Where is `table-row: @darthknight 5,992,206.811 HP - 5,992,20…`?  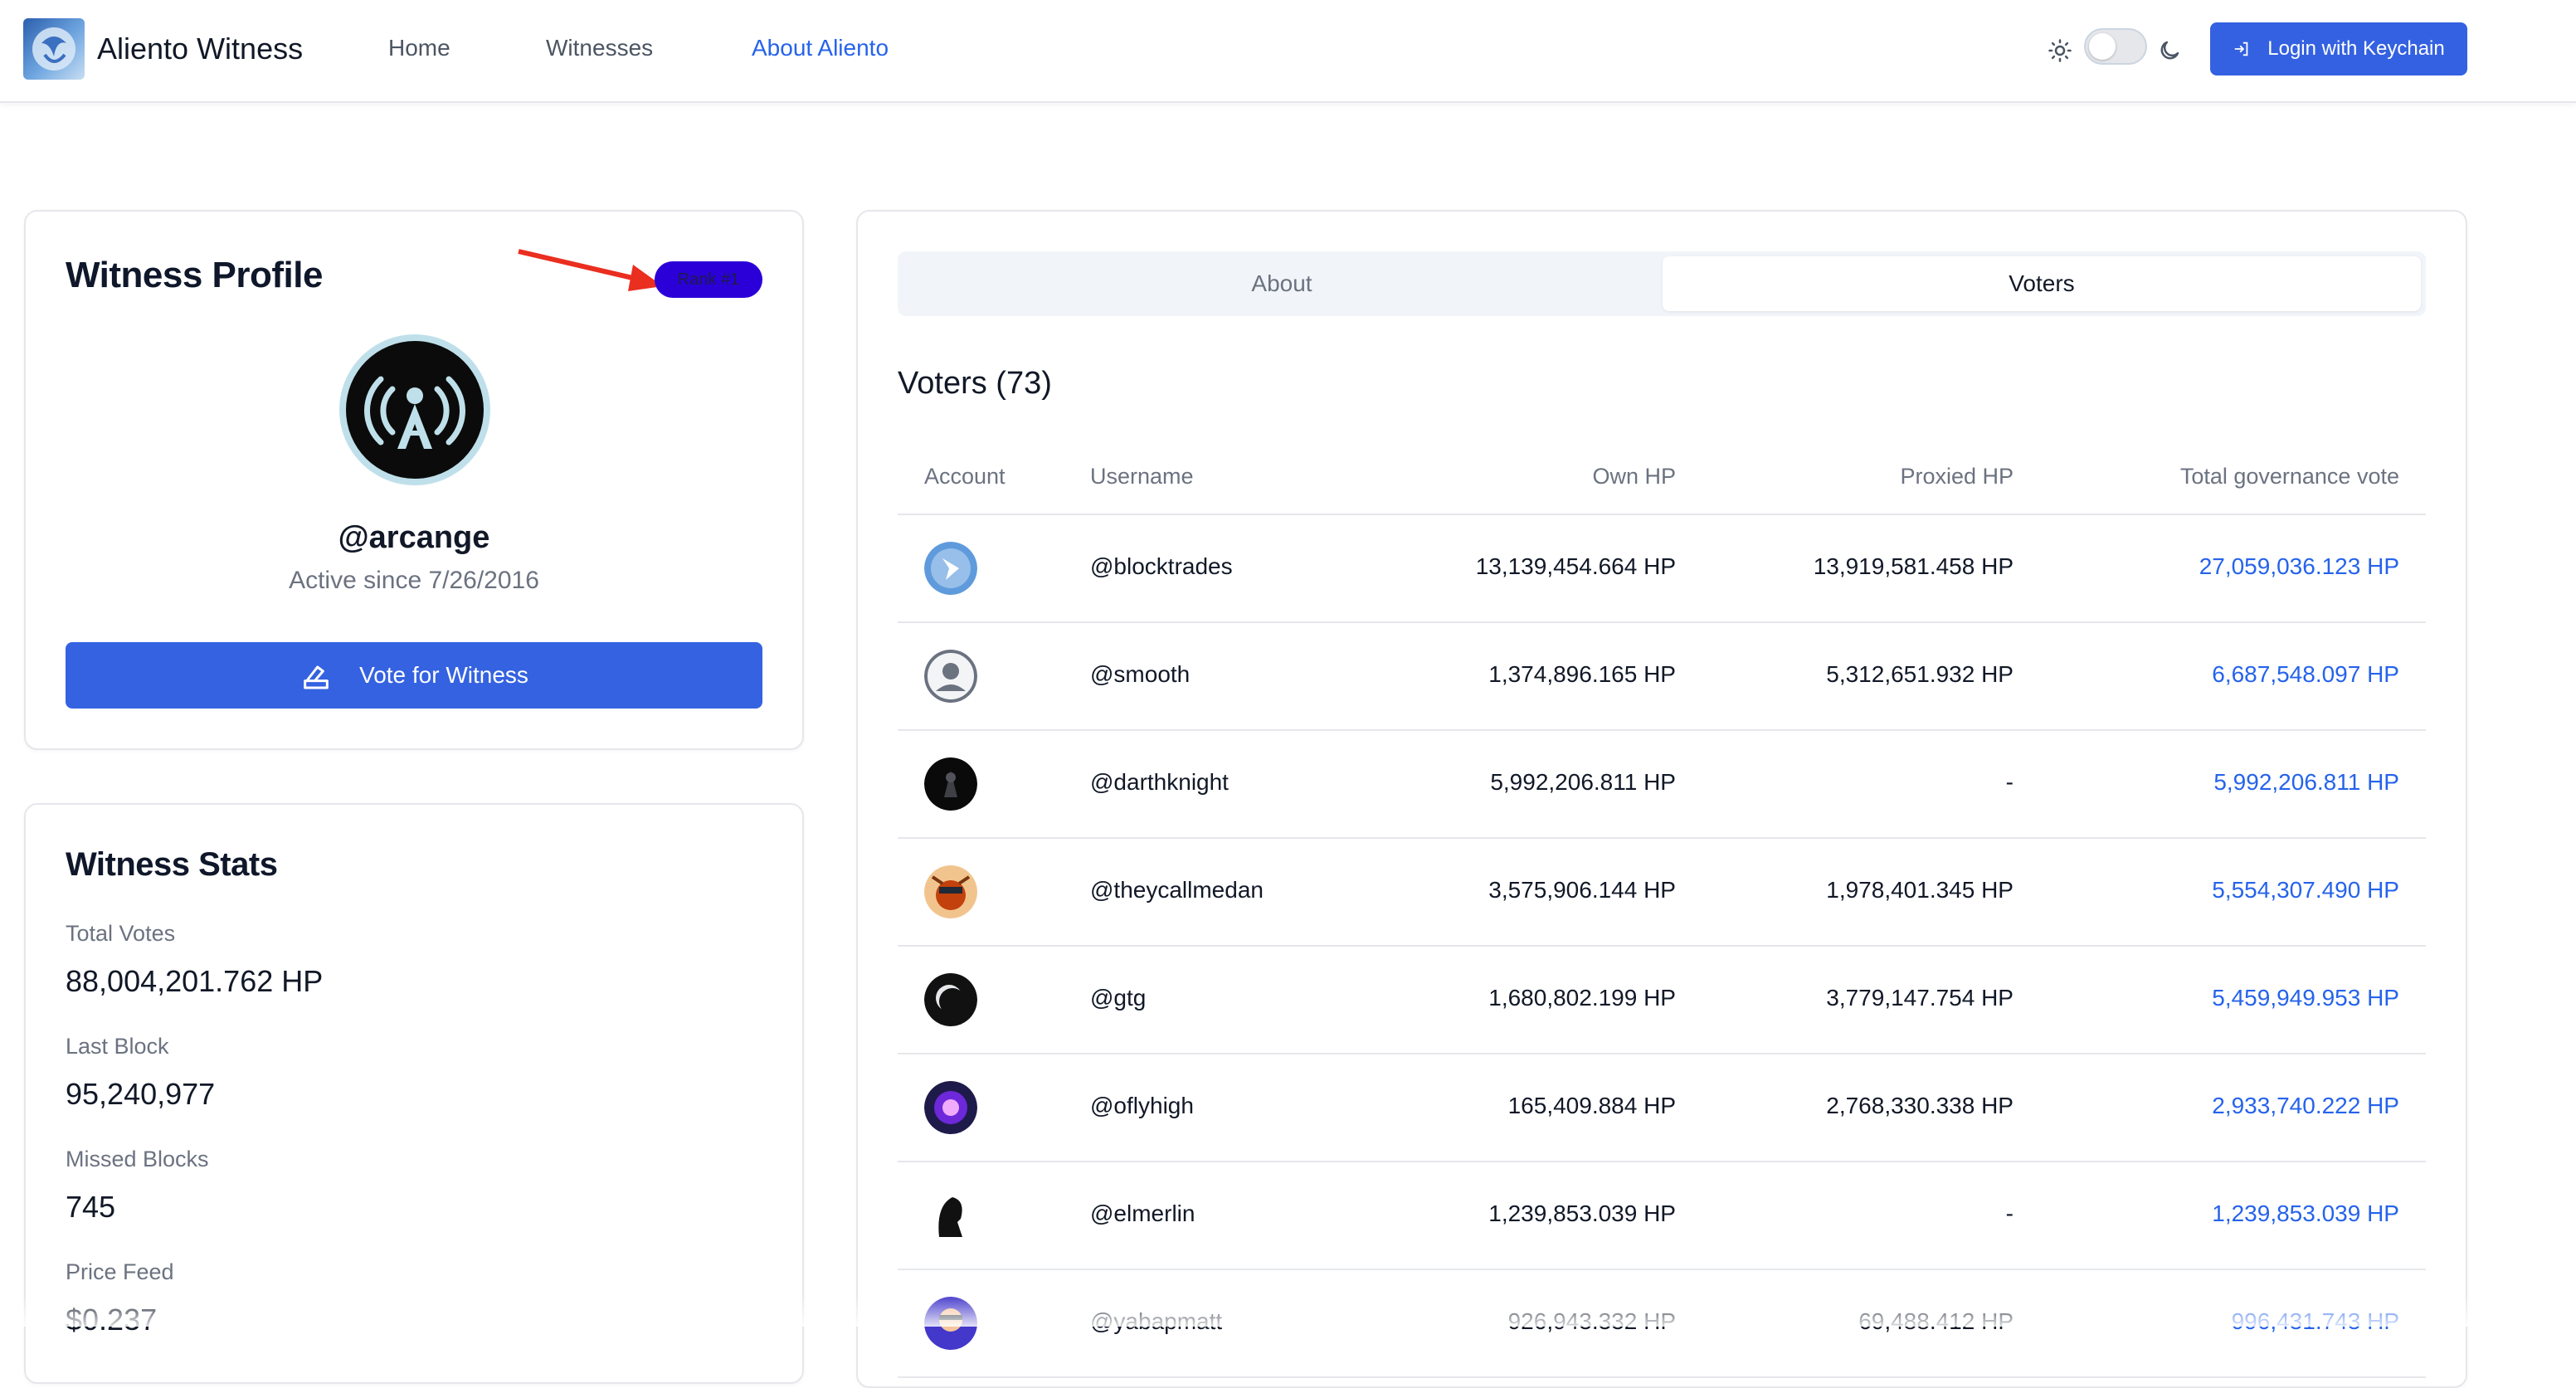 table-row: @darthknight 5,992,206.811 HP - 5,992,20… is located at coordinates (1662, 785).